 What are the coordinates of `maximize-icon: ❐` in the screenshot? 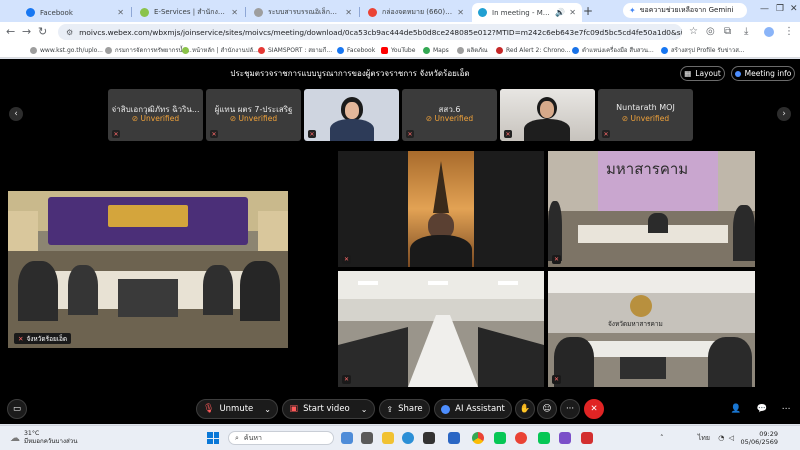 It's located at (780, 9).